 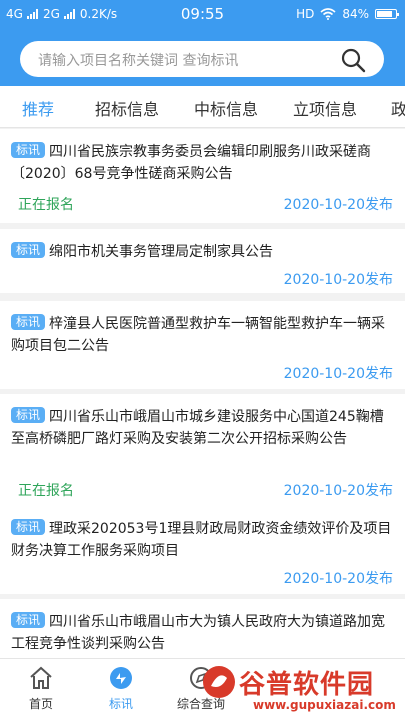 I want to click on home-icon, so click(x=41, y=677).